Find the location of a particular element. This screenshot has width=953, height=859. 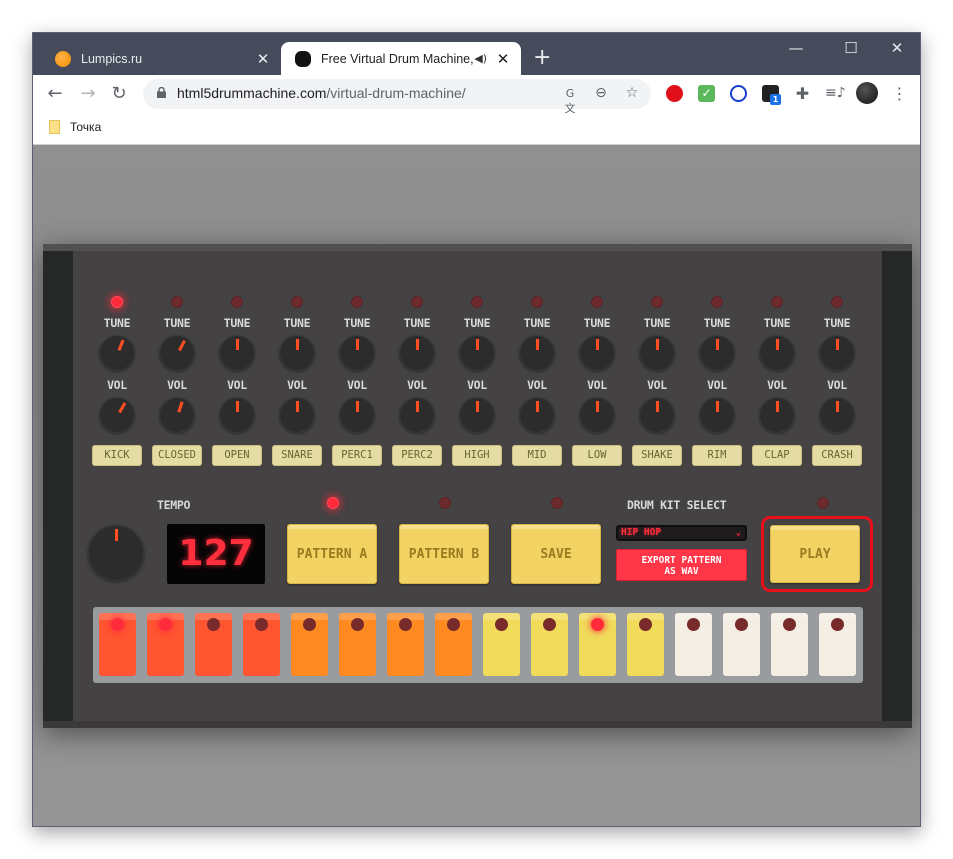

bookmark-folder: Точка is located at coordinates (75, 127).